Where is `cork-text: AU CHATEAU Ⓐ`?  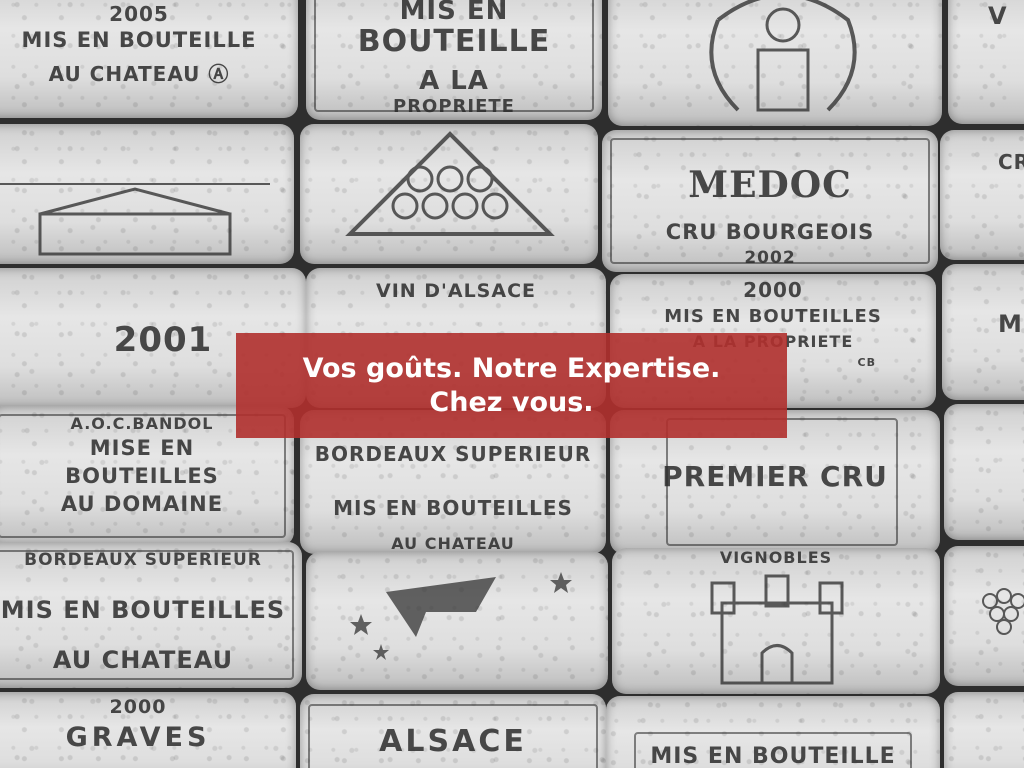
cork-text: AU CHATEAU Ⓐ is located at coordinates (139, 74).